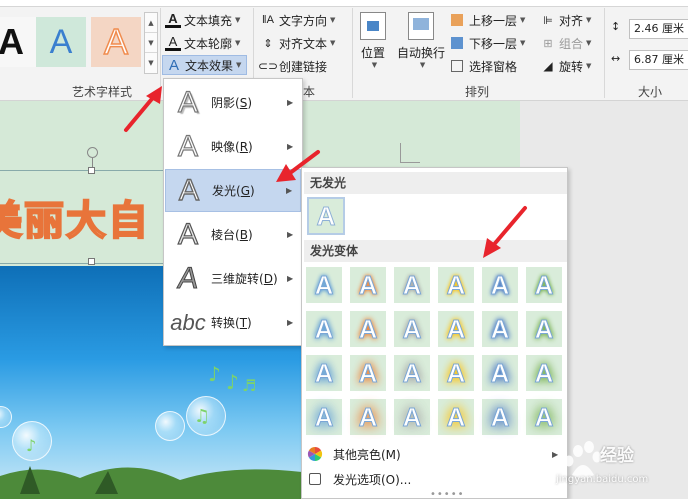  What do you see at coordinates (202, 43) in the screenshot?
I see `text-outline-button: A 文本轮廓 ▼` at bounding box center [202, 43].